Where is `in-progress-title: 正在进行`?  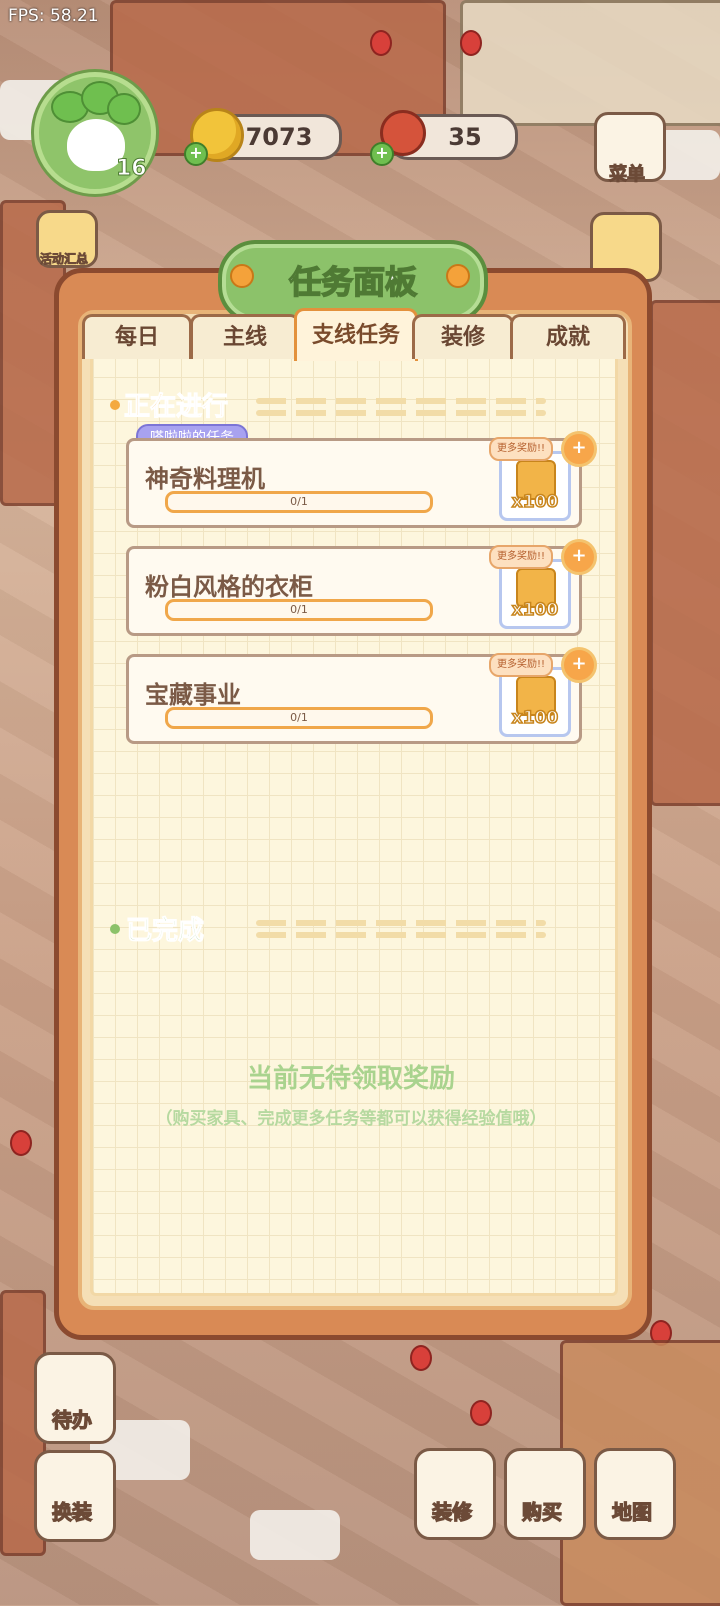
in-progress-title: 正在进行 is located at coordinates (176, 407).